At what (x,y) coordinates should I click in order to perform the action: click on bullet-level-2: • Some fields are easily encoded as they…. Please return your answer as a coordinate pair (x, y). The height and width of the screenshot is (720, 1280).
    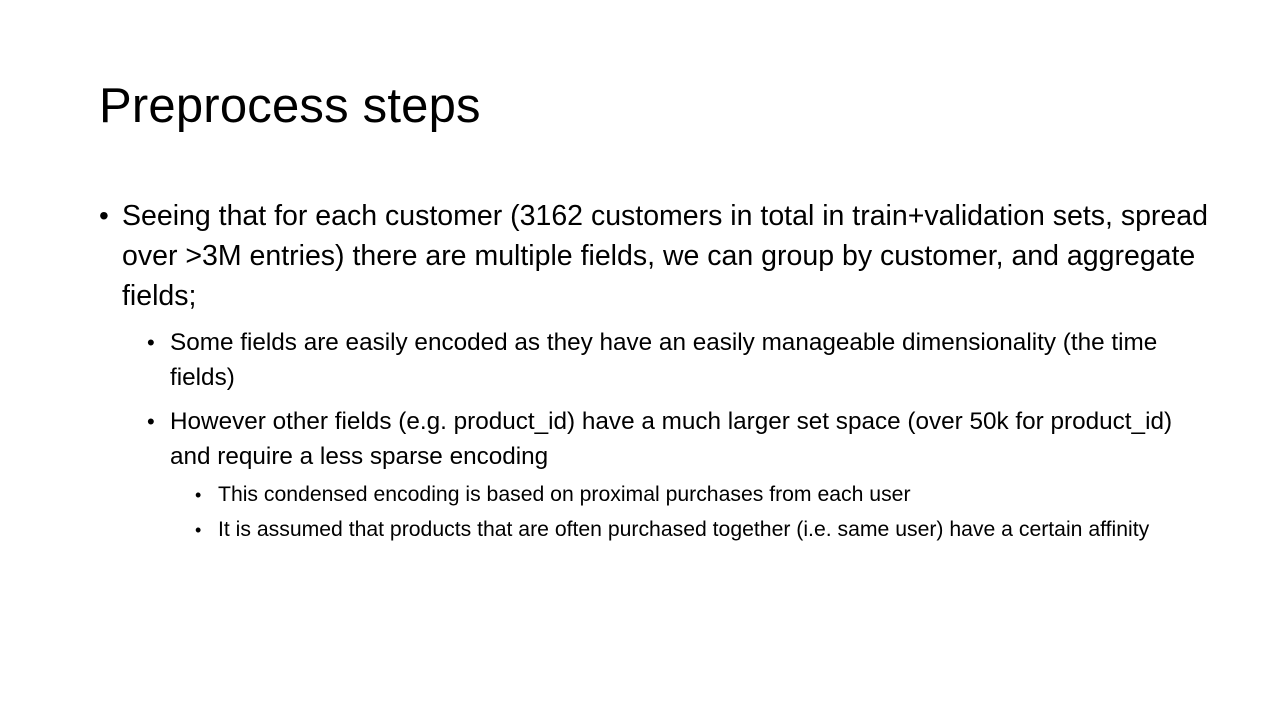
    Looking at the image, I should click on (678, 360).